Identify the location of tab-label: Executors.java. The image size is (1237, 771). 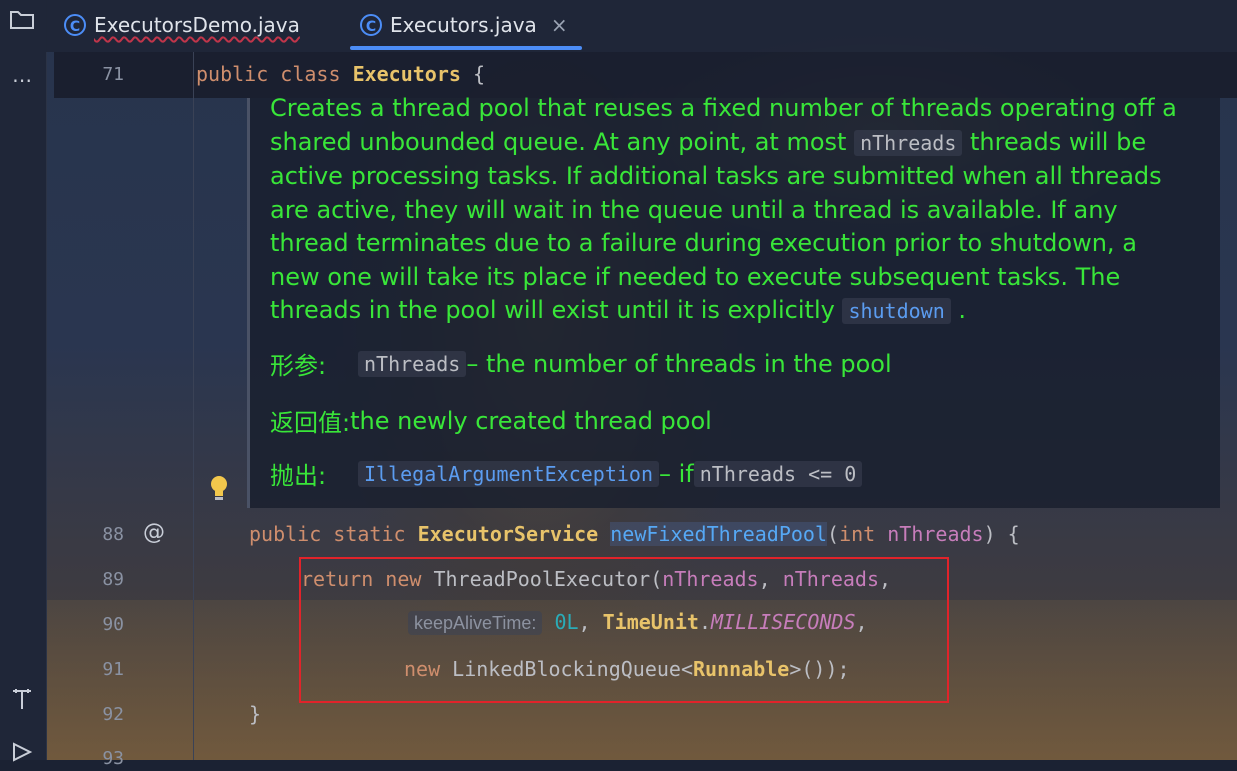
(463, 25).